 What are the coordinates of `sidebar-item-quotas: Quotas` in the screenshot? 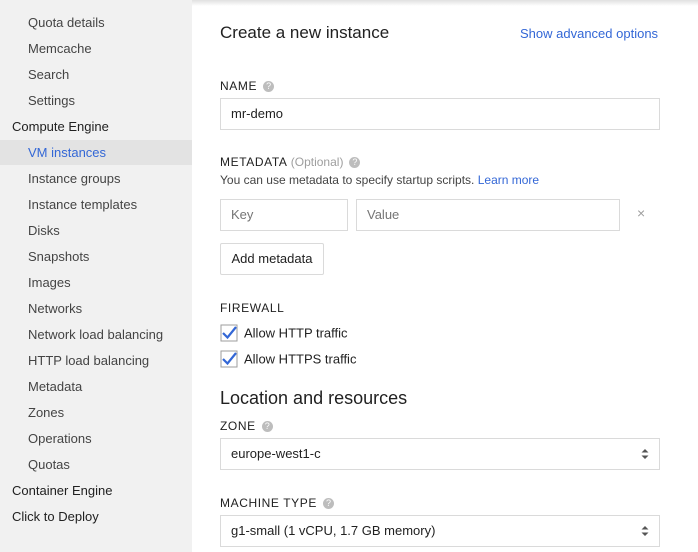 It's located at (49, 465).